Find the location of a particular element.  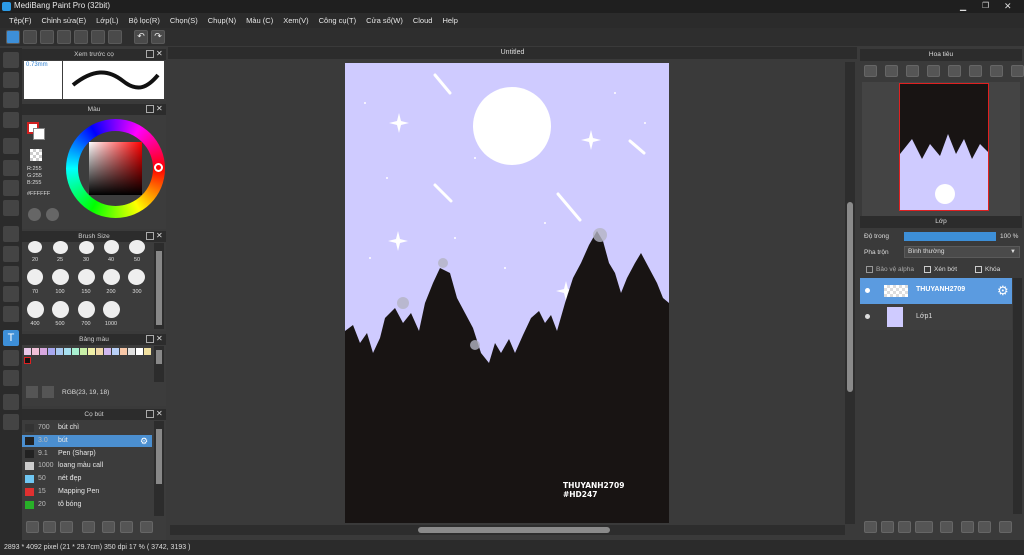

visibility-icon is located at coordinates (867, 290).